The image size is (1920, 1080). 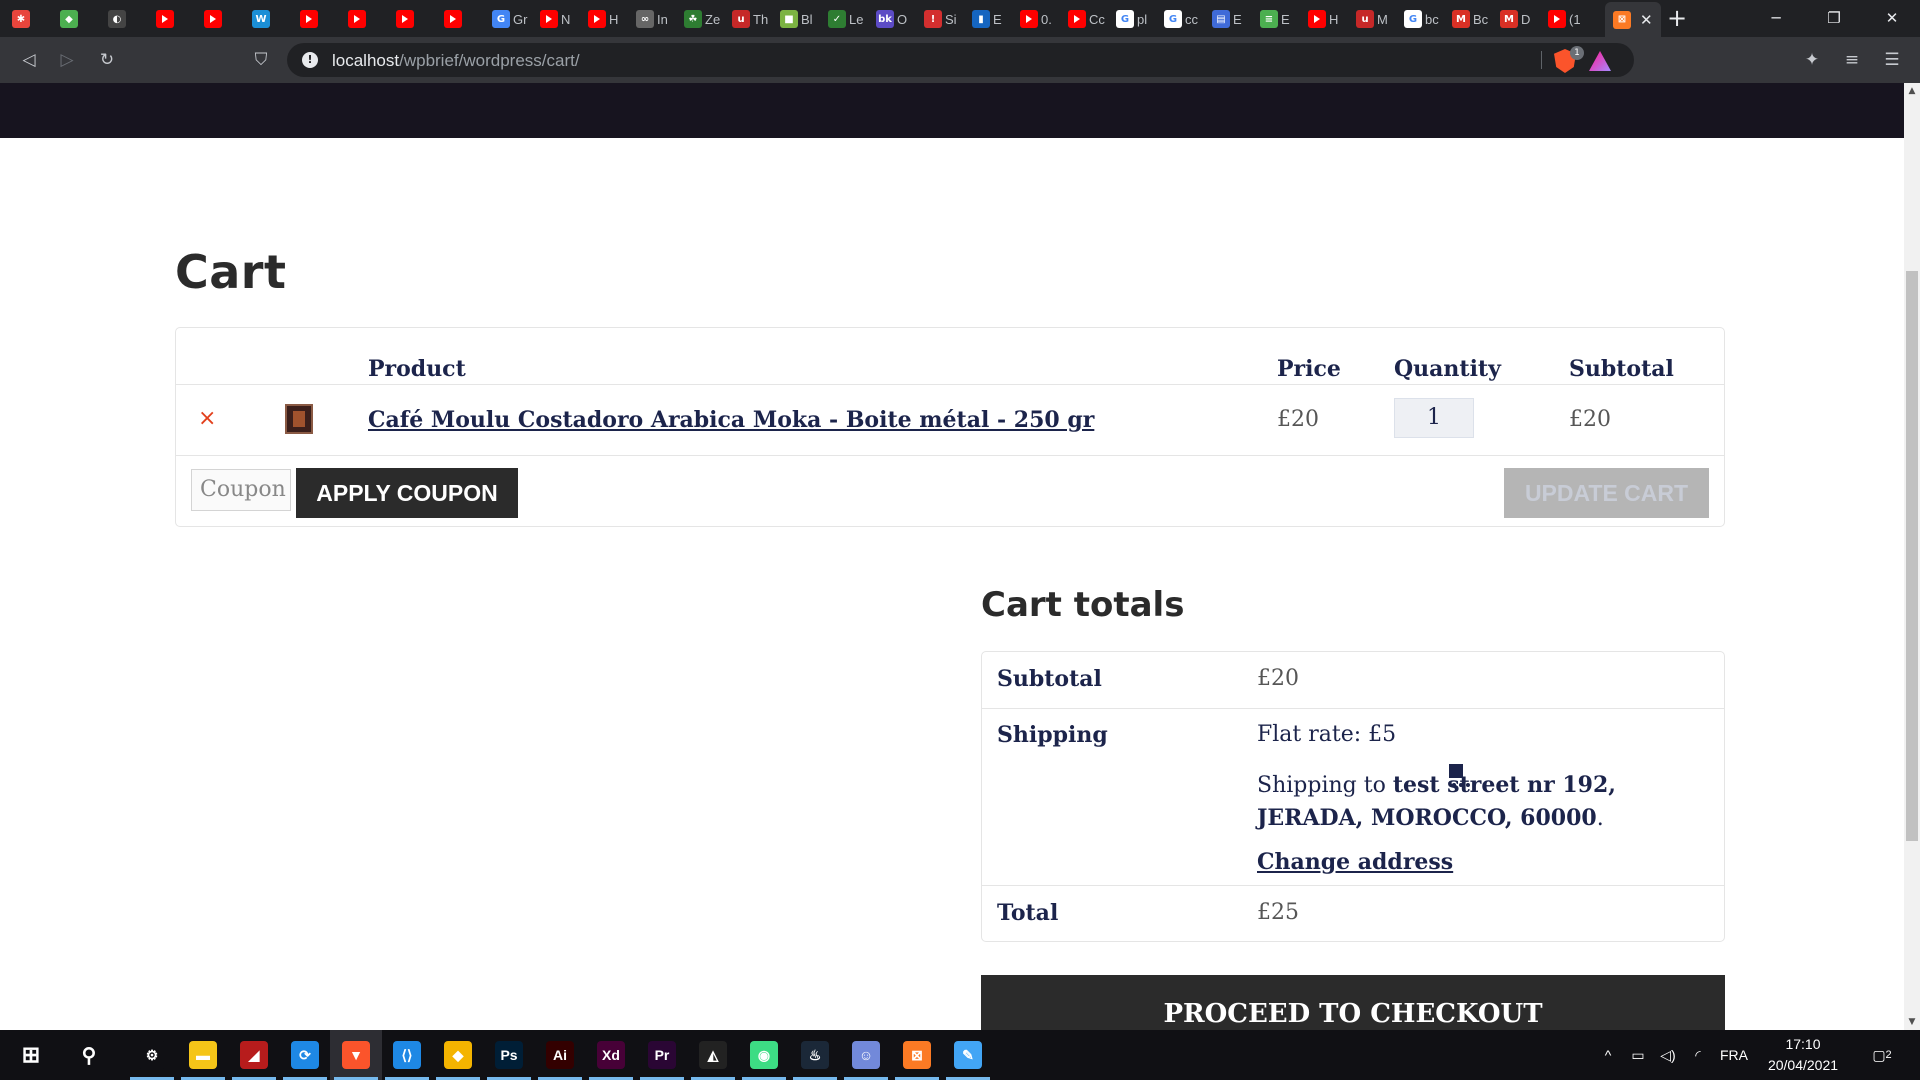 What do you see at coordinates (1372, 19) in the screenshot?
I see `browser-tab: uM` at bounding box center [1372, 19].